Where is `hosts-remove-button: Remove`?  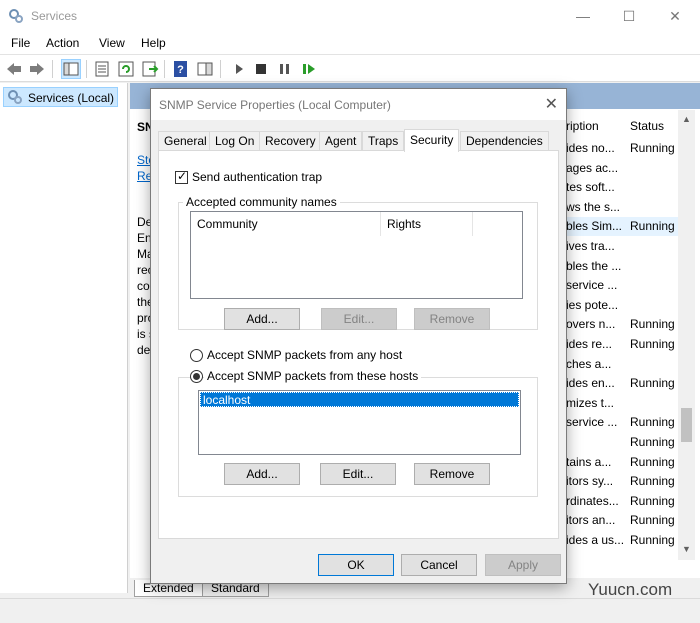
hosts-remove-button: Remove is located at coordinates (452, 474).